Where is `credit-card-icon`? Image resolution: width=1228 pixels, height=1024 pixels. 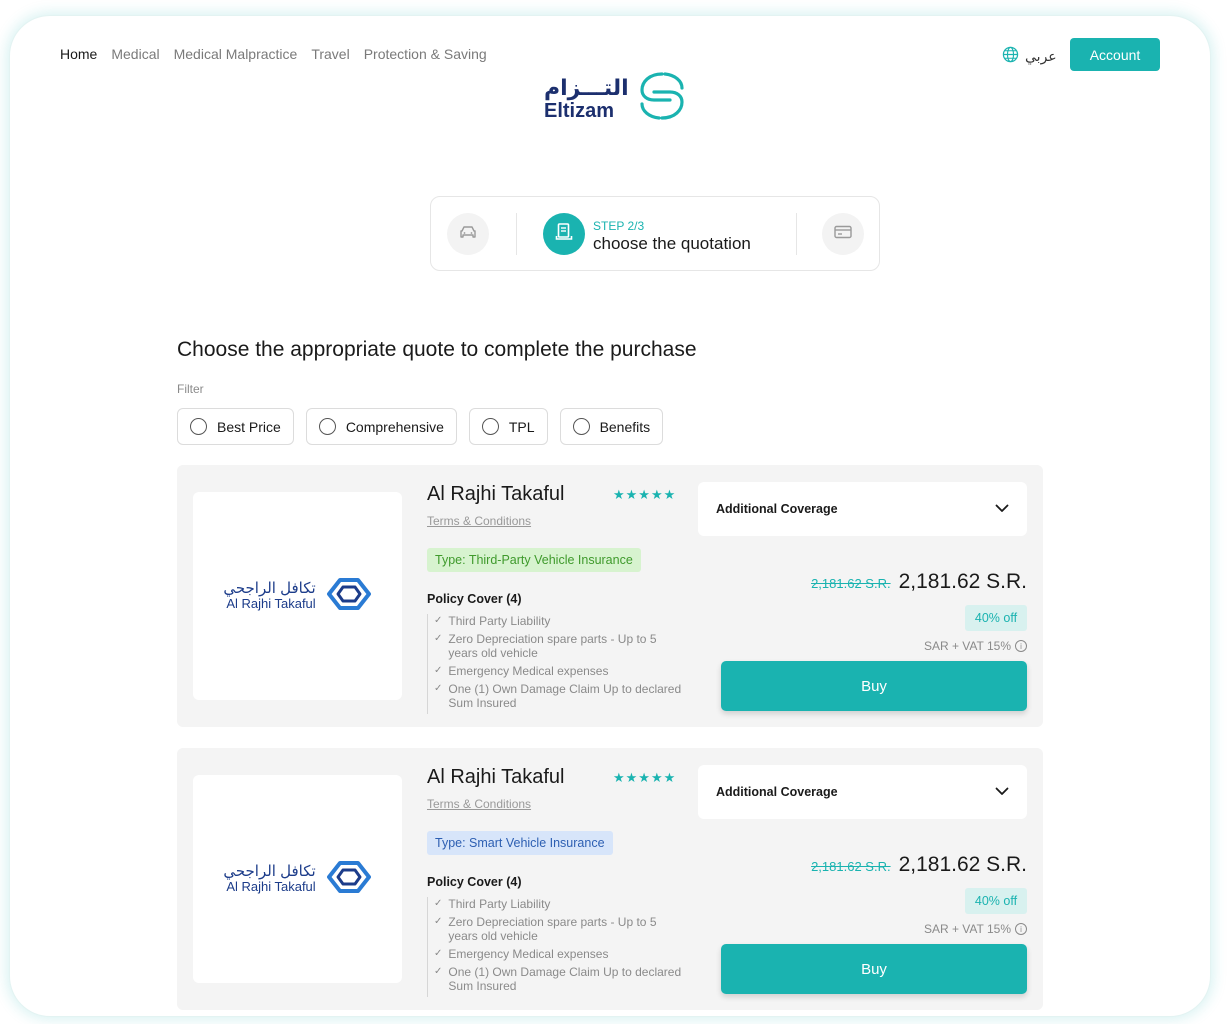
credit-card-icon is located at coordinates (843, 234).